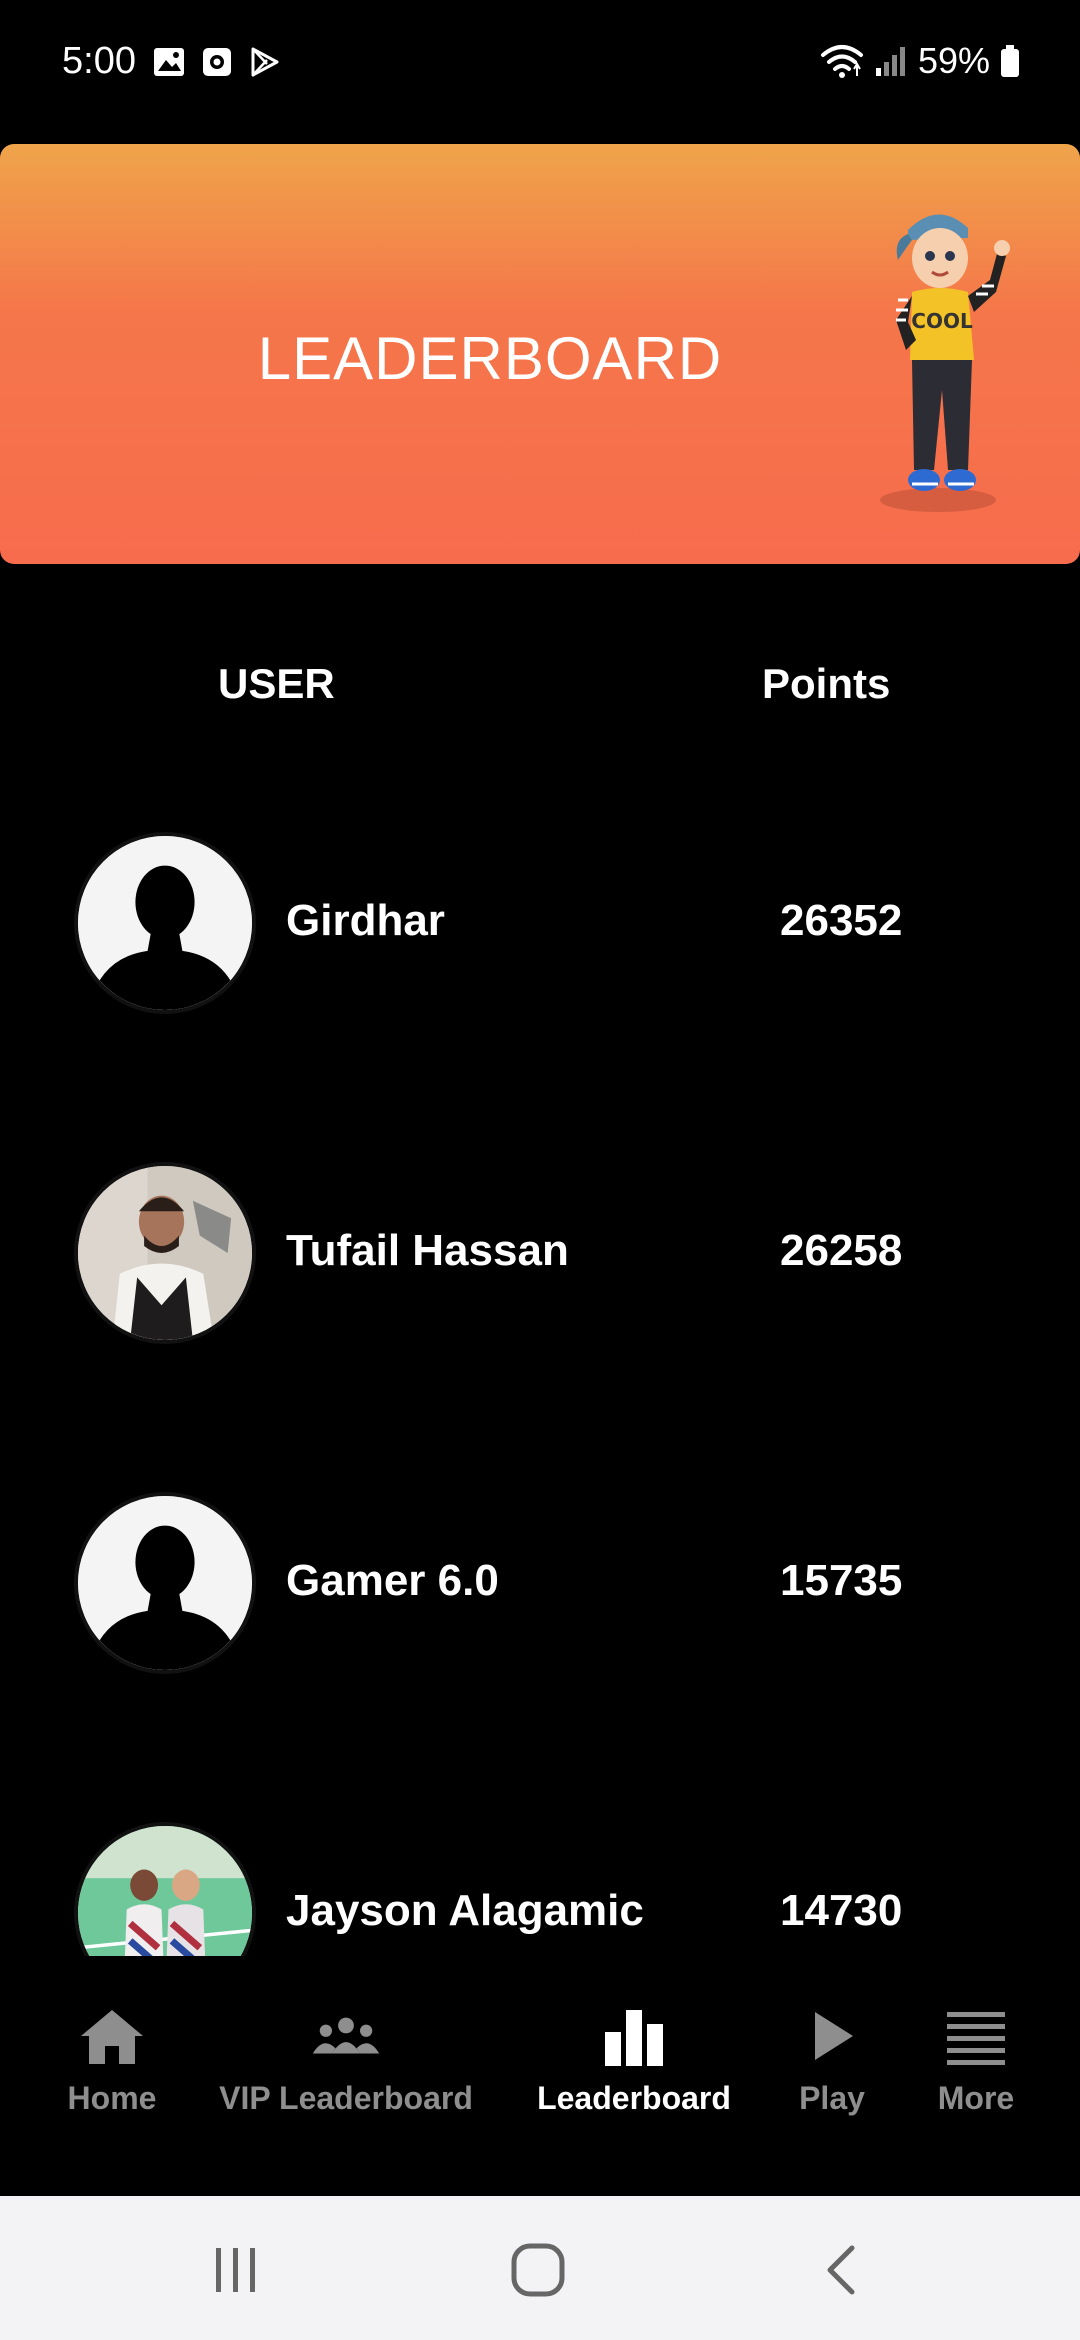  What do you see at coordinates (634, 2098) in the screenshot?
I see `nav-label-leaderboard: Leaderboard` at bounding box center [634, 2098].